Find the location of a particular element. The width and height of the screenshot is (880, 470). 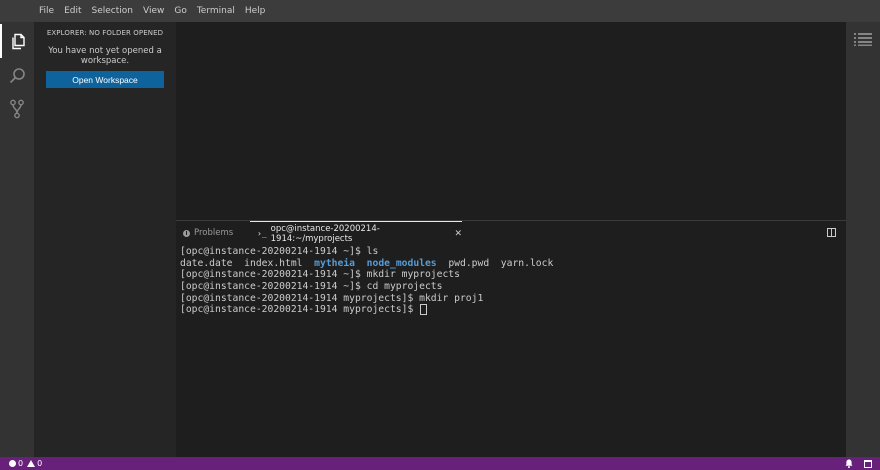

menu-selection: Selection is located at coordinates (112, 11).